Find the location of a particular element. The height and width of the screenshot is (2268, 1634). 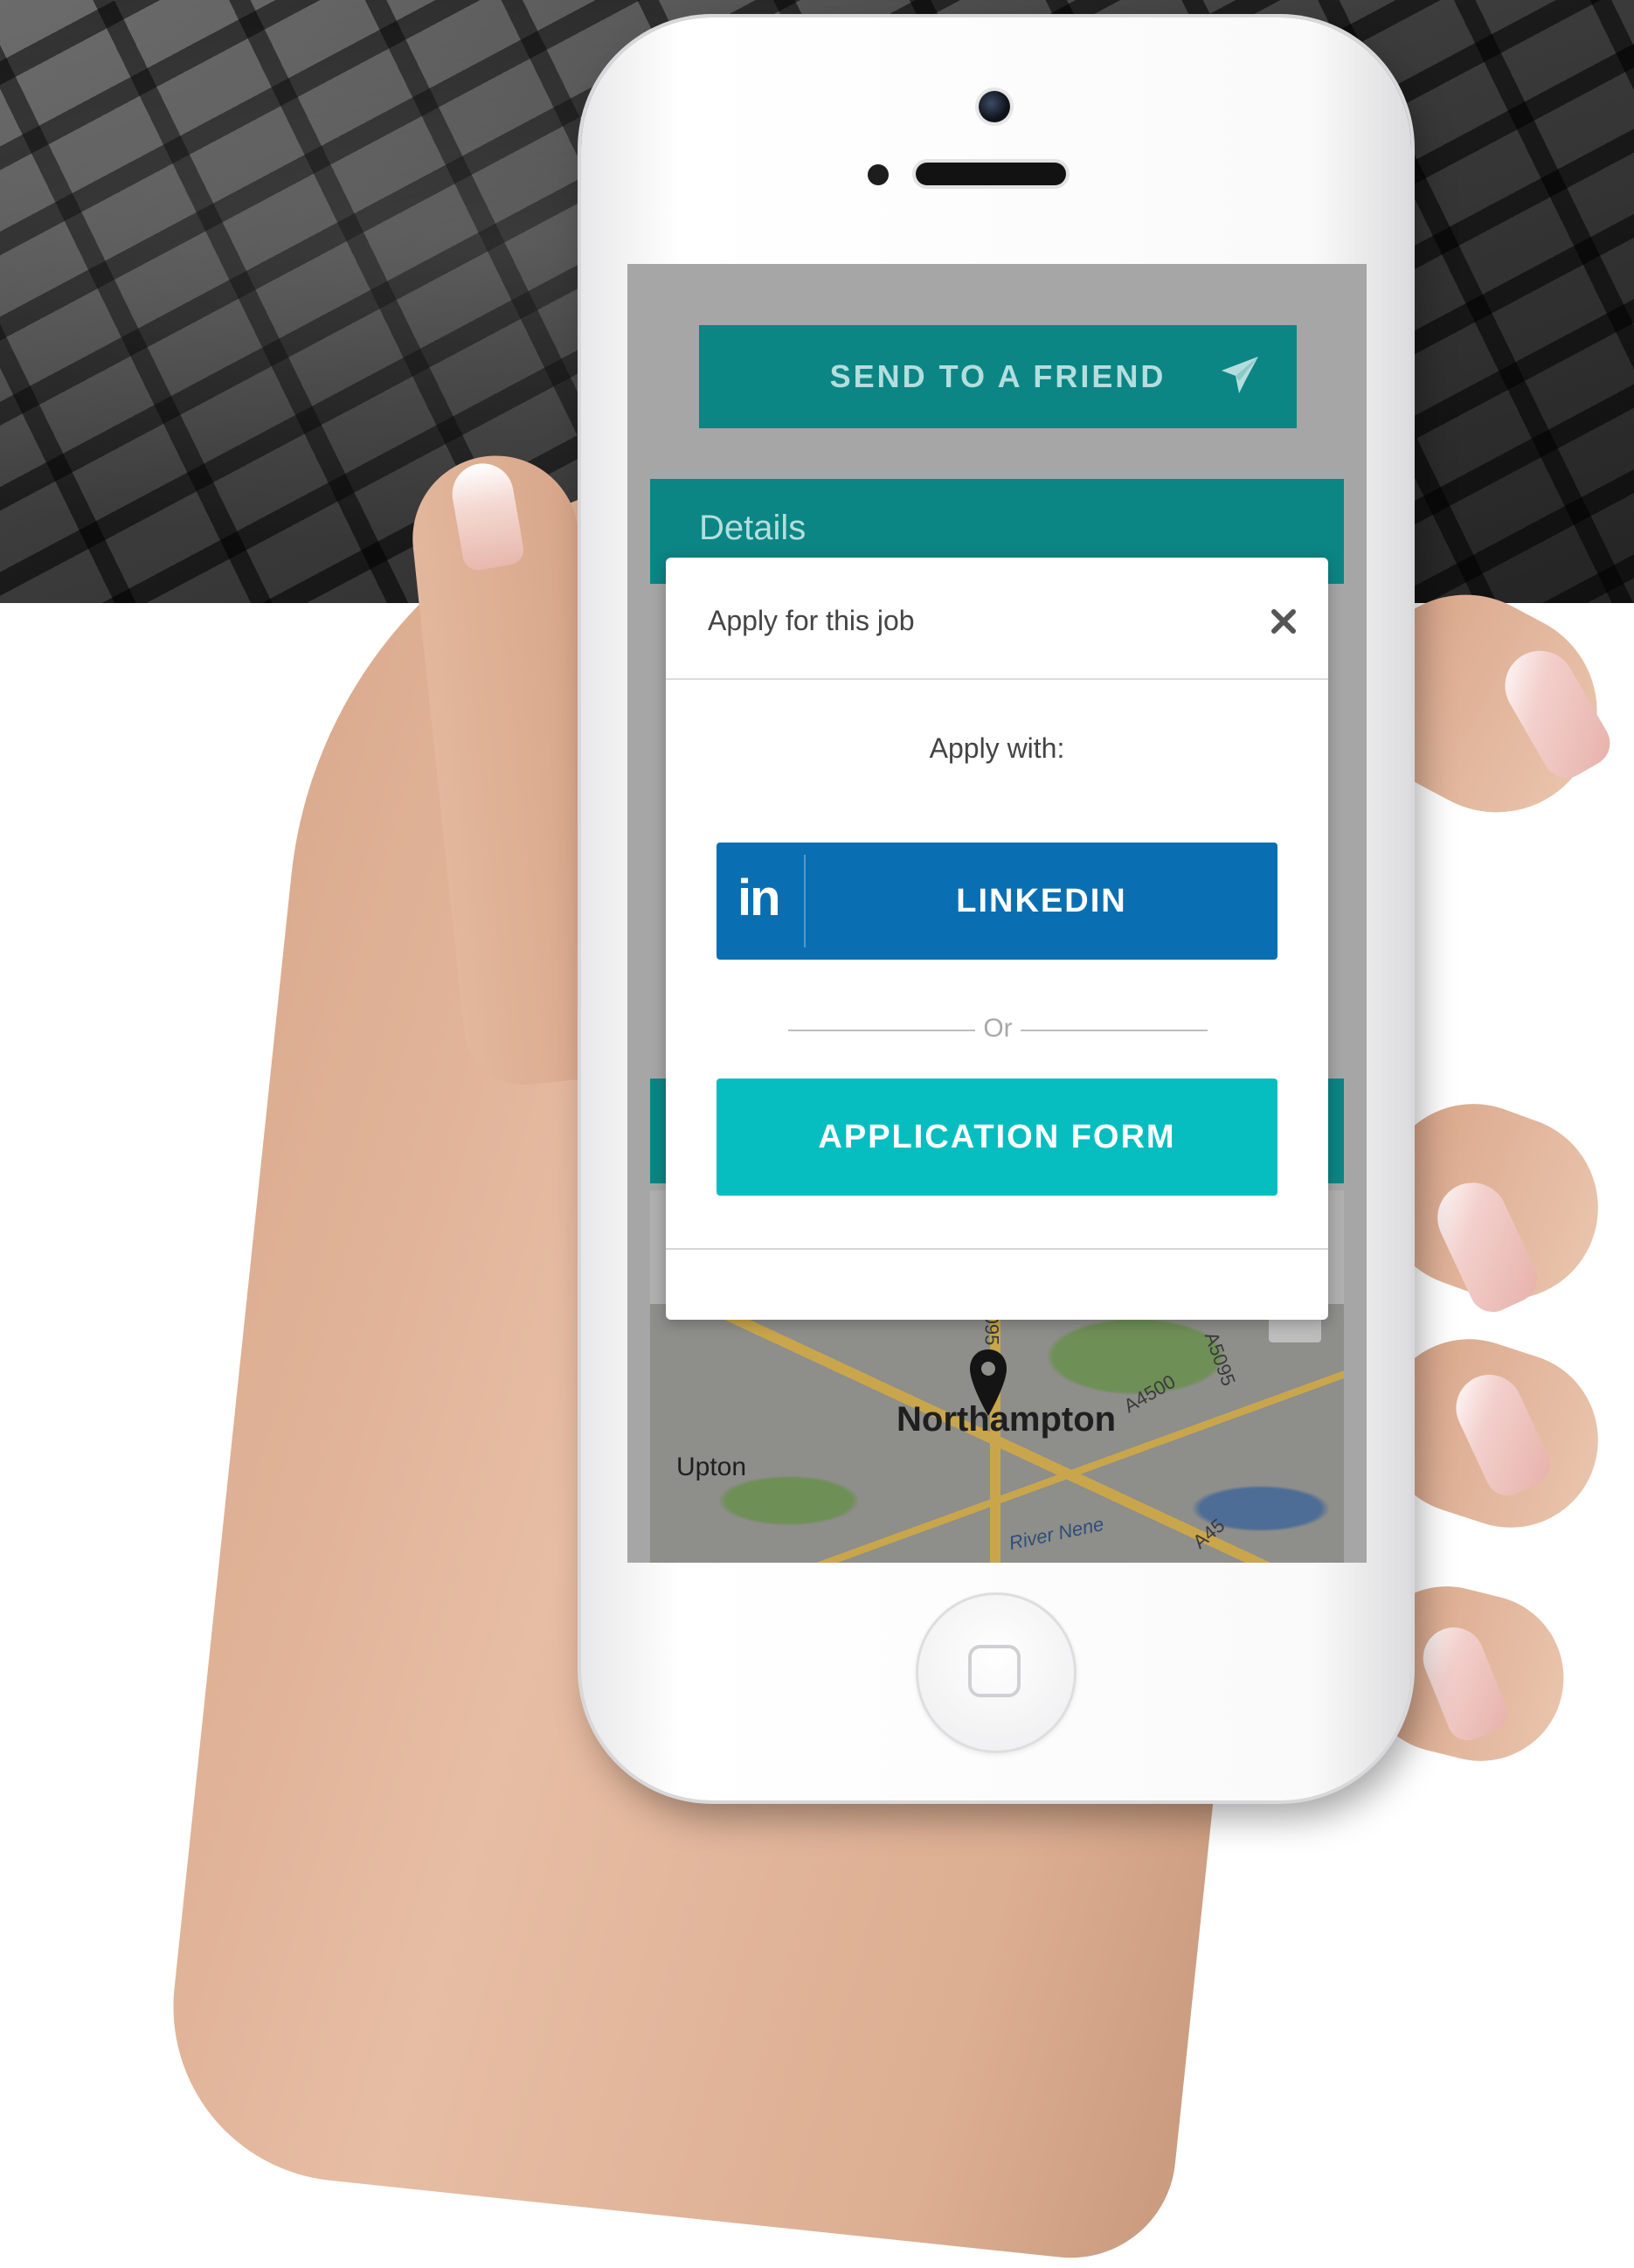

linkedin-icon: in is located at coordinates (759, 898).